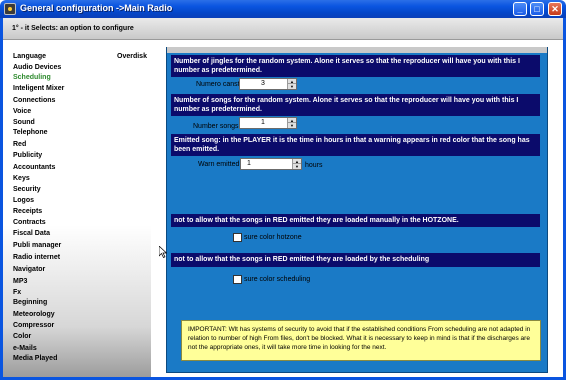  I want to click on mouse-cursor-icon, so click(163, 252).